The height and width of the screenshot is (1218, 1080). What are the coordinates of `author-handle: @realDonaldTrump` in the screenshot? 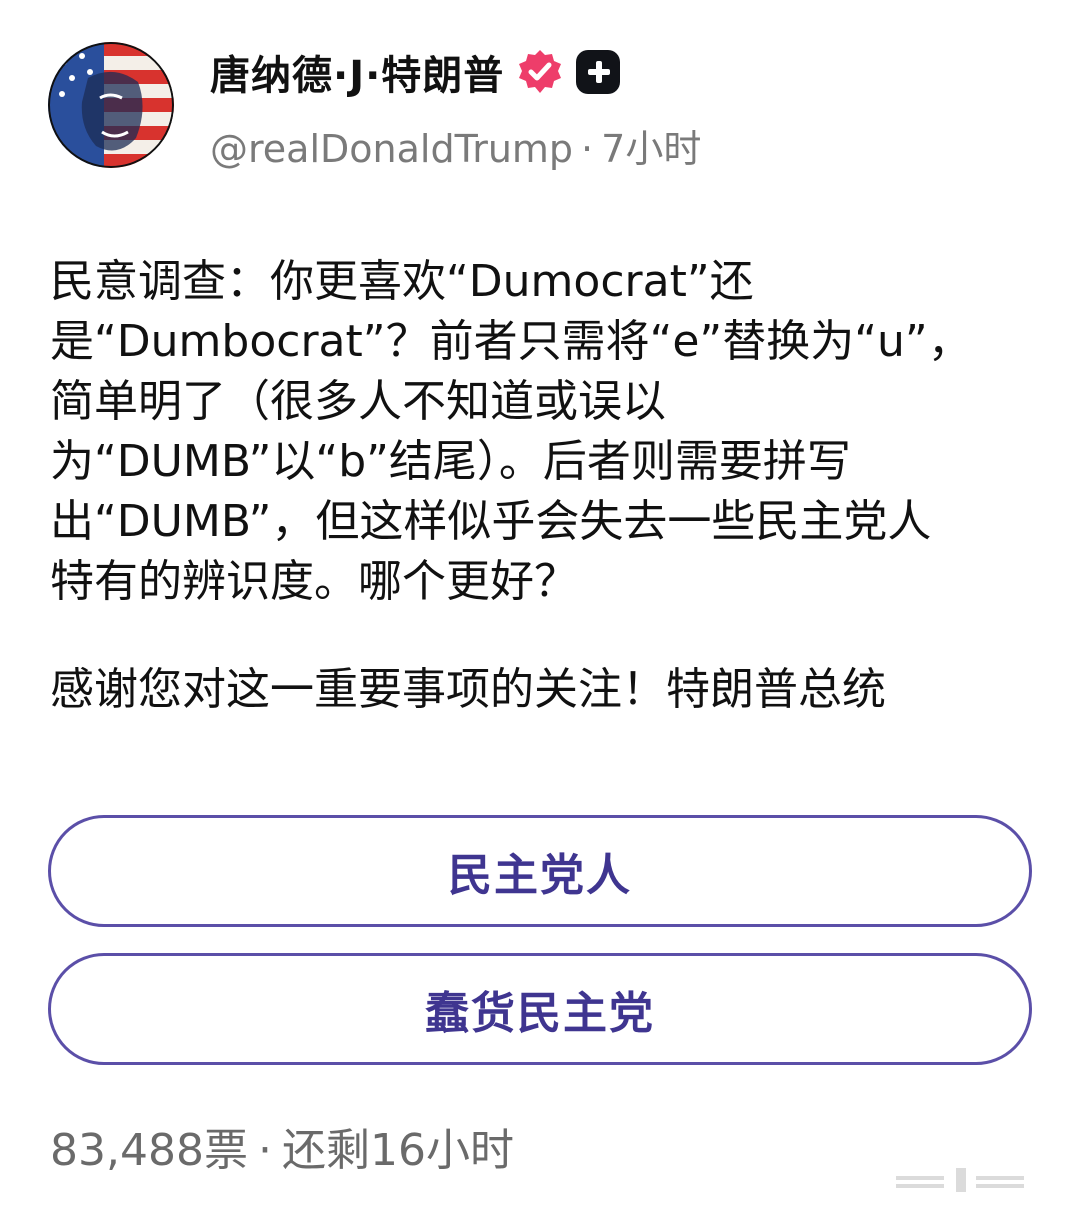 It's located at (391, 149).